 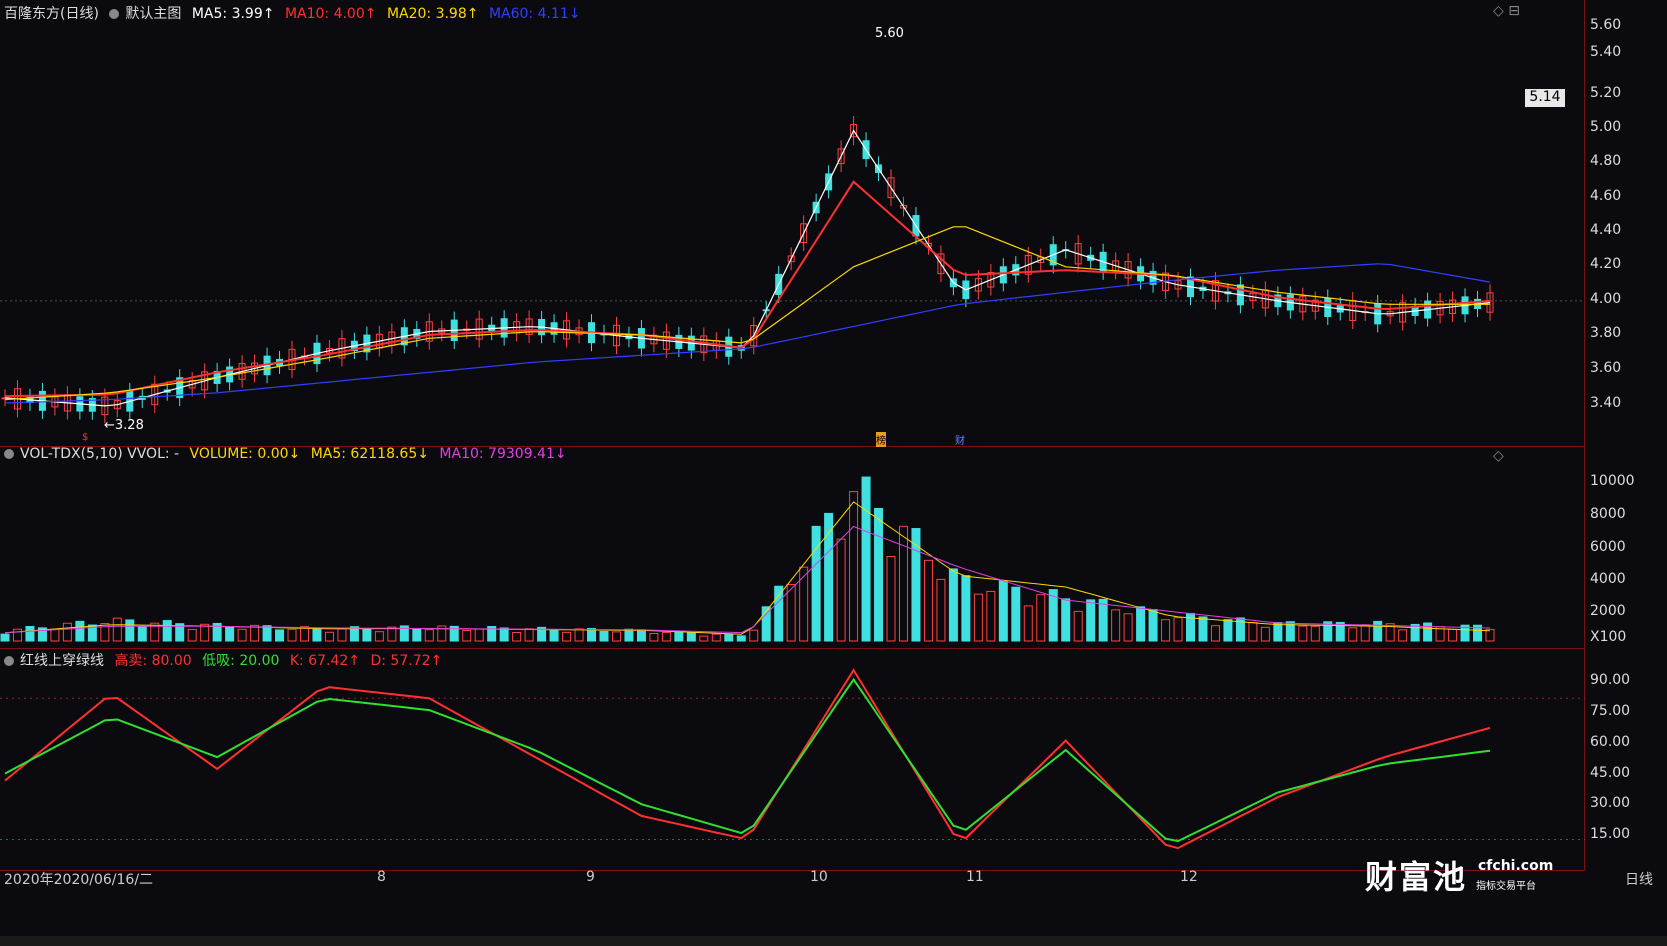 I want to click on volume-tick: X100, so click(x=1608, y=637).